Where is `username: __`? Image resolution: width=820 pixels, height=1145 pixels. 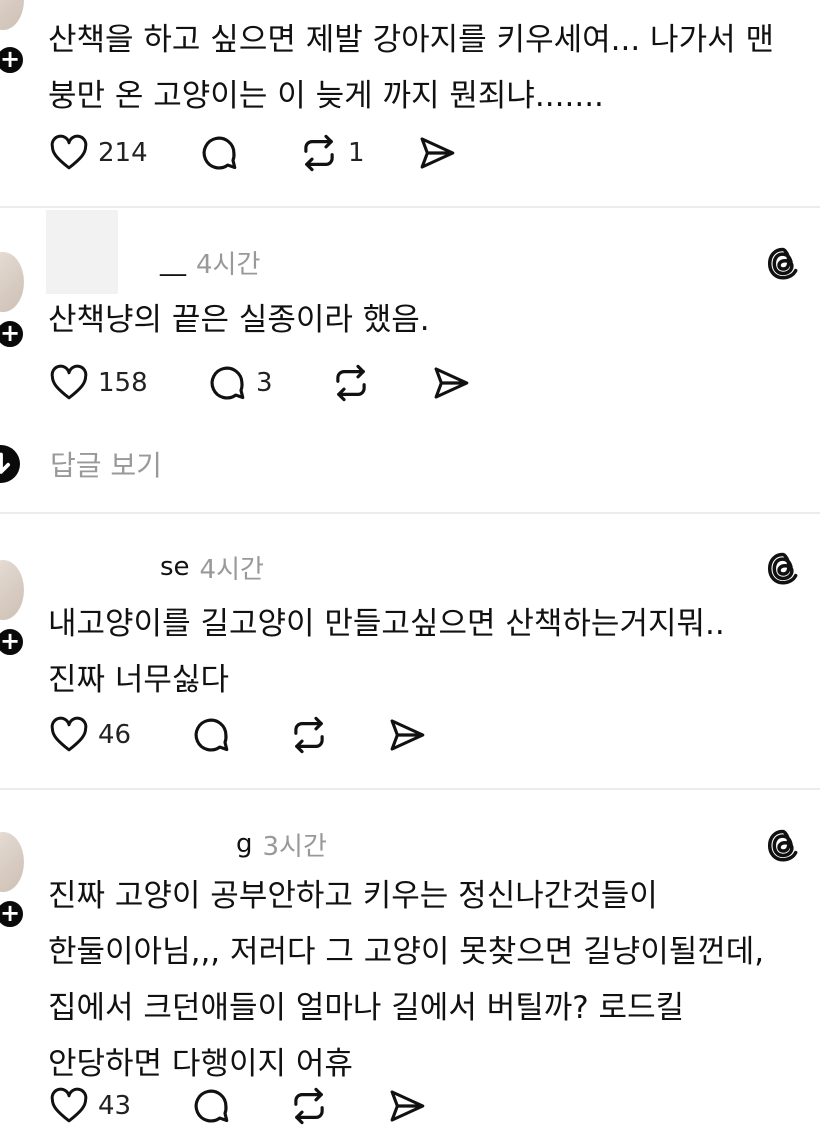 username: __ is located at coordinates (173, 262).